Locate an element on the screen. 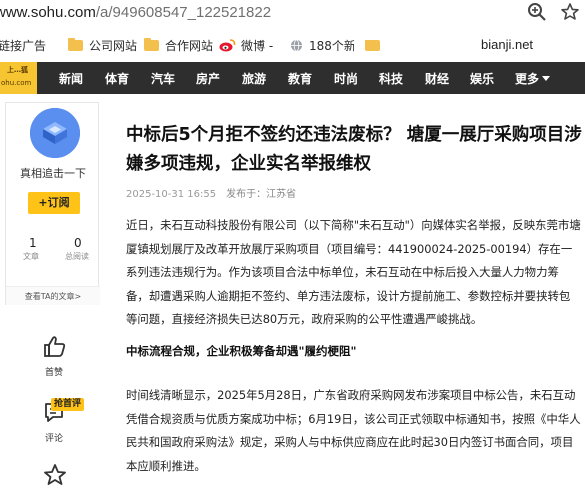 This screenshot has width=585, height=489. articles-label: 文章 is located at coordinates (31, 256).